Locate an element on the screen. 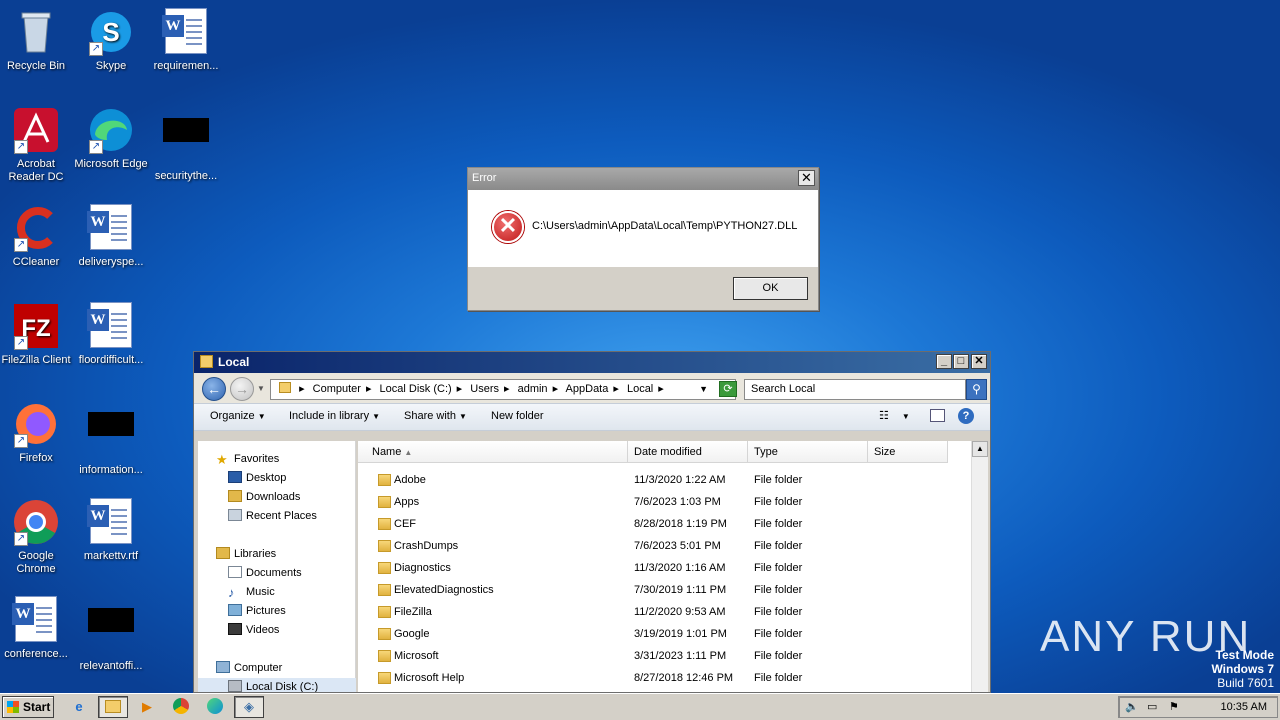 This screenshot has width=1280, height=720. nav-local-disk: Local Disk (C:) is located at coordinates (277, 685).